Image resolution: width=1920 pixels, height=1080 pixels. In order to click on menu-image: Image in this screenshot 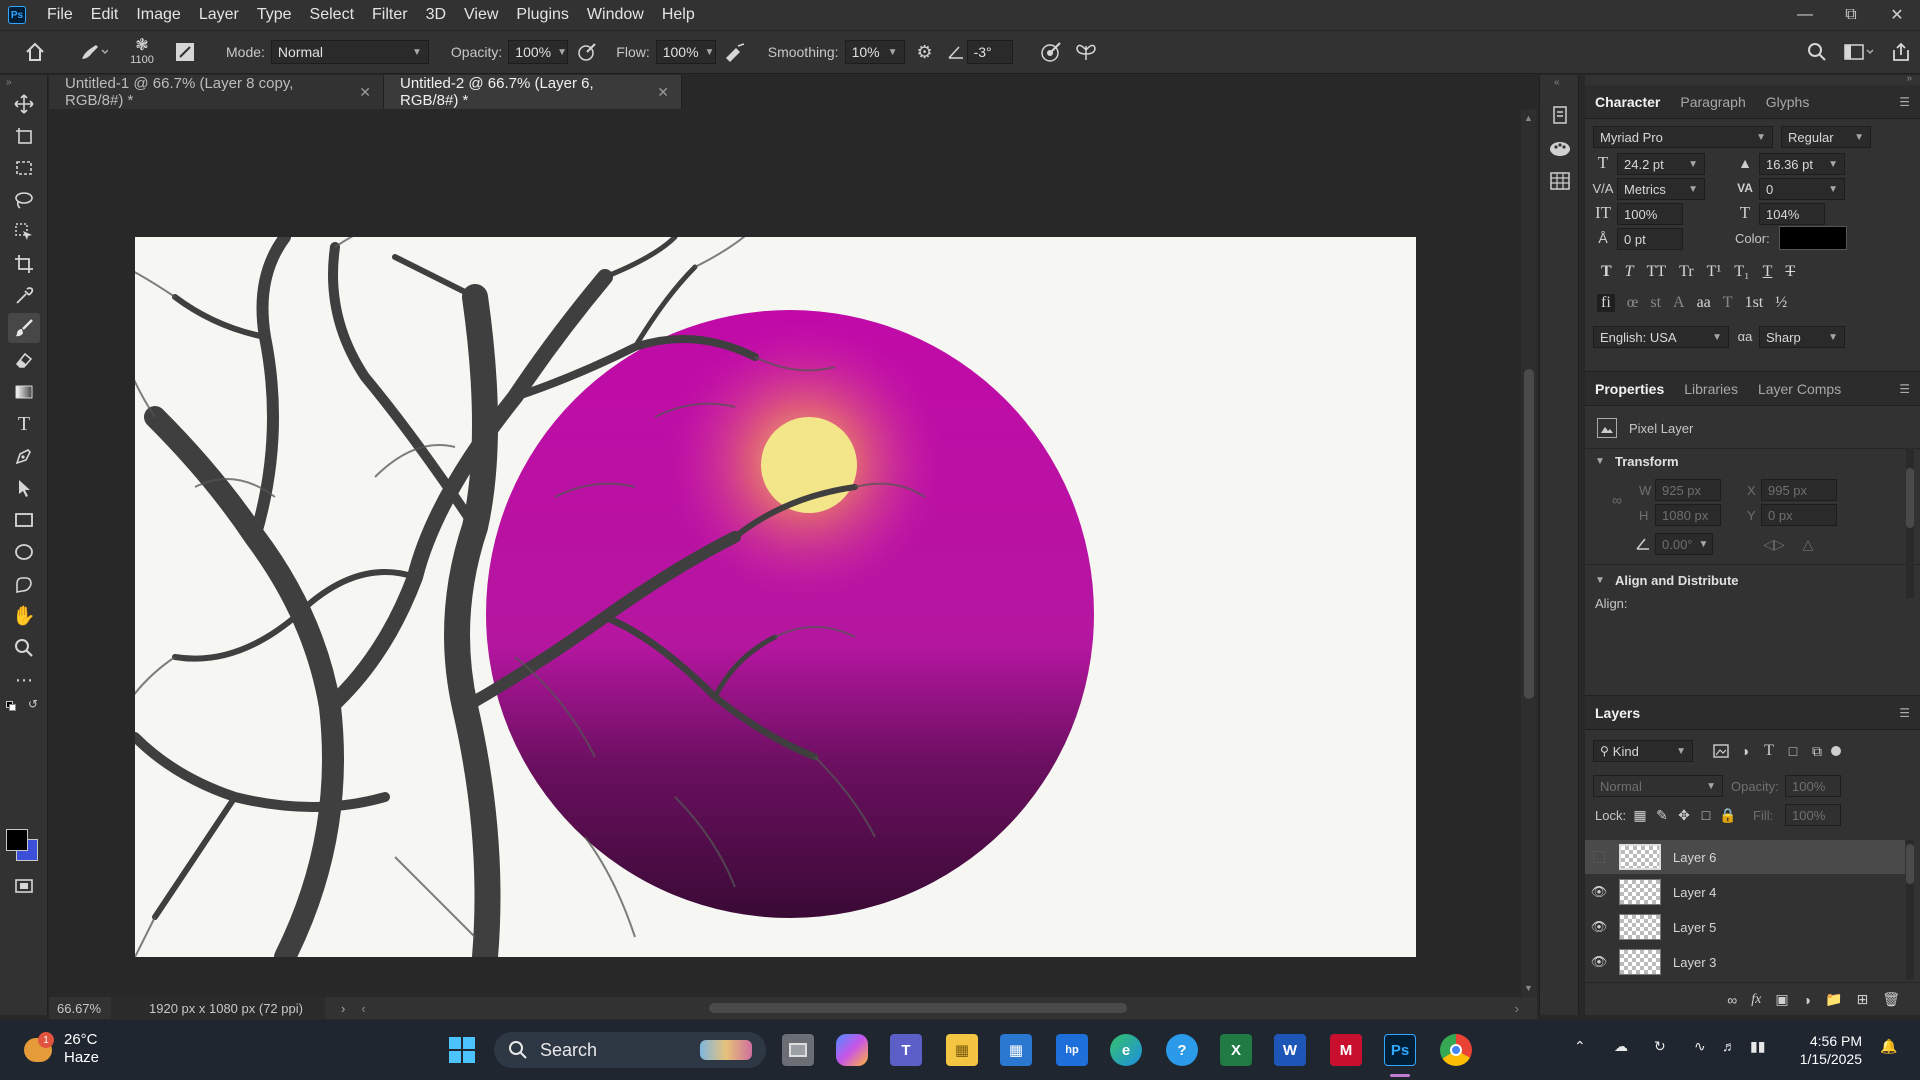, I will do `click(158, 15)`.